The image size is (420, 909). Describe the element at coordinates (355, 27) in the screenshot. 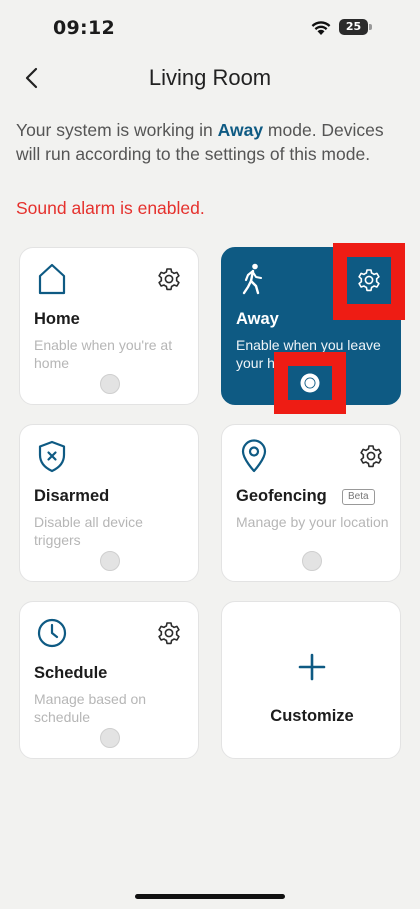

I see `battery-indicator: 25` at that location.